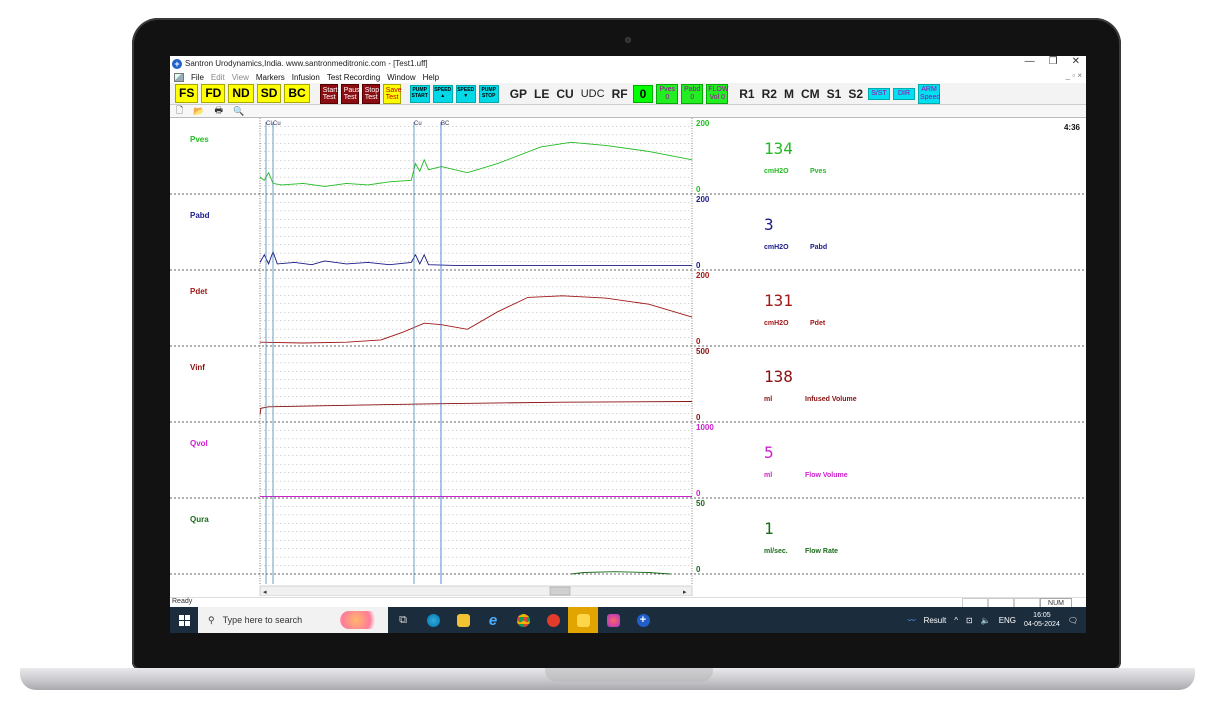 This screenshot has height=704, width=1215. What do you see at coordinates (685, 592) in the screenshot?
I see `scroll-right-arrow: ▸` at bounding box center [685, 592].